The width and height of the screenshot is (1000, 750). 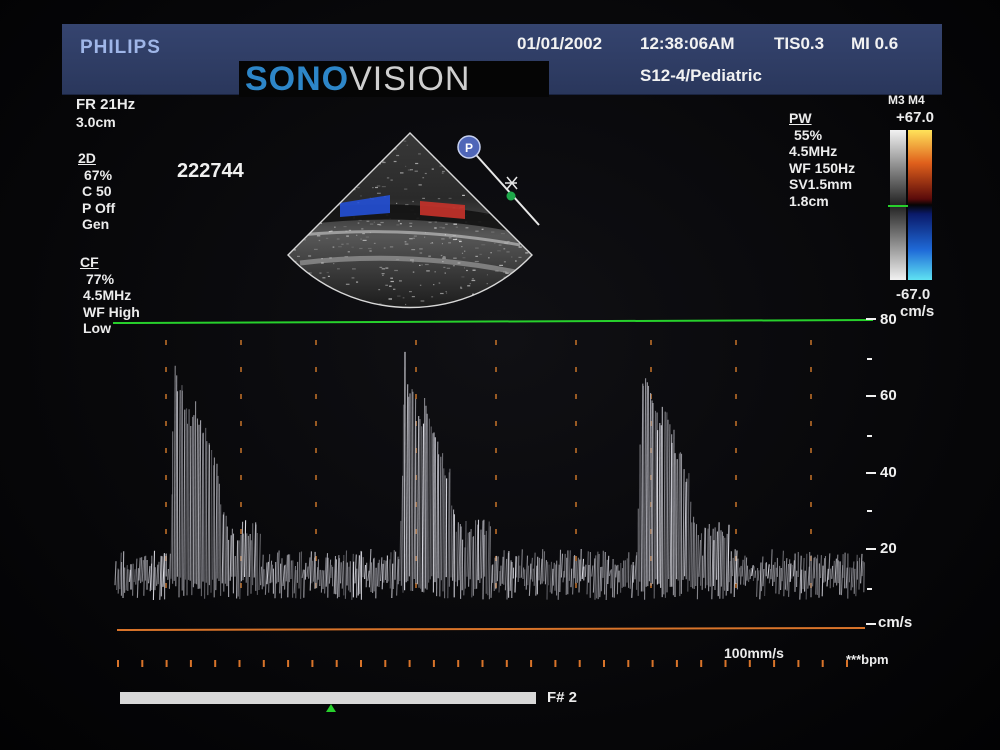 What do you see at coordinates (701, 75) in the screenshot?
I see `probe-preset: S12-4/Pediatric` at bounding box center [701, 75].